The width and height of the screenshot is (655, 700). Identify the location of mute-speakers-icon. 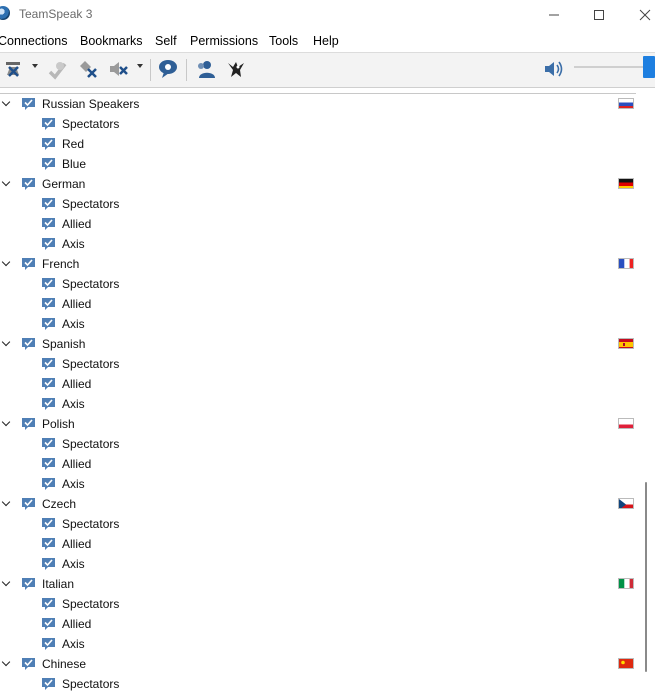
(118, 69).